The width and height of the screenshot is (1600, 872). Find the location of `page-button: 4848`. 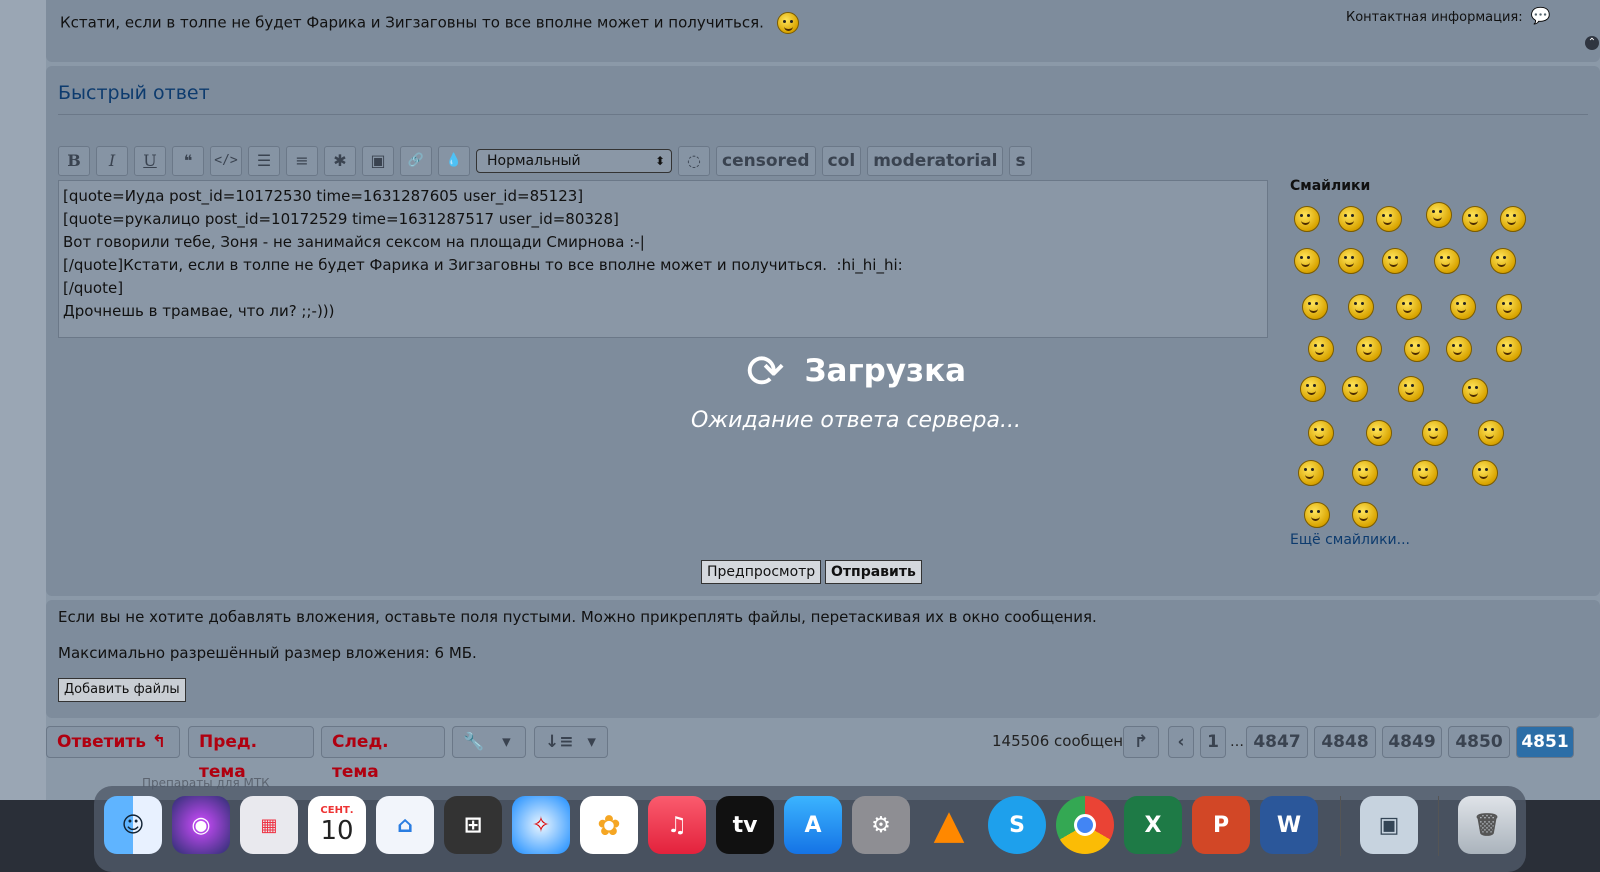

page-button: 4848 is located at coordinates (1345, 742).